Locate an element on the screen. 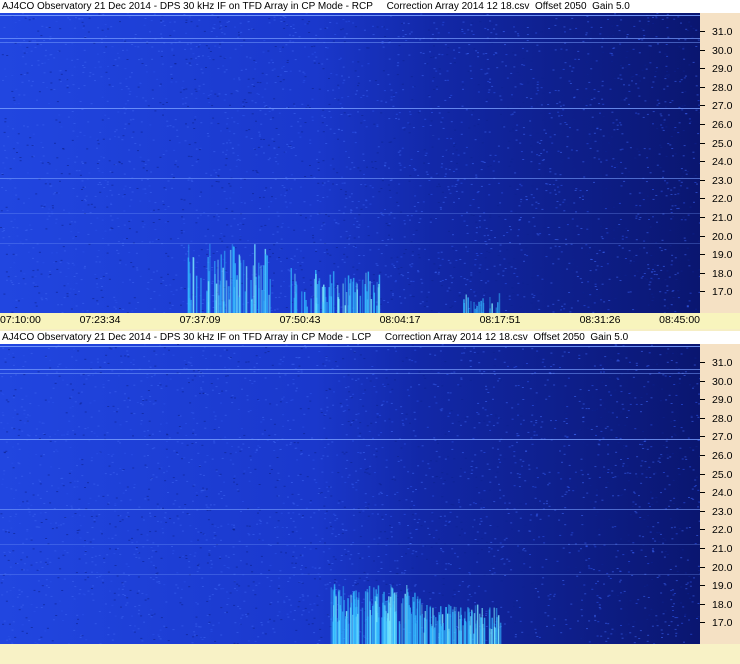 Image resolution: width=740 pixels, height=664 pixels. xtick-label: 08:45:00 is located at coordinates (679, 320).